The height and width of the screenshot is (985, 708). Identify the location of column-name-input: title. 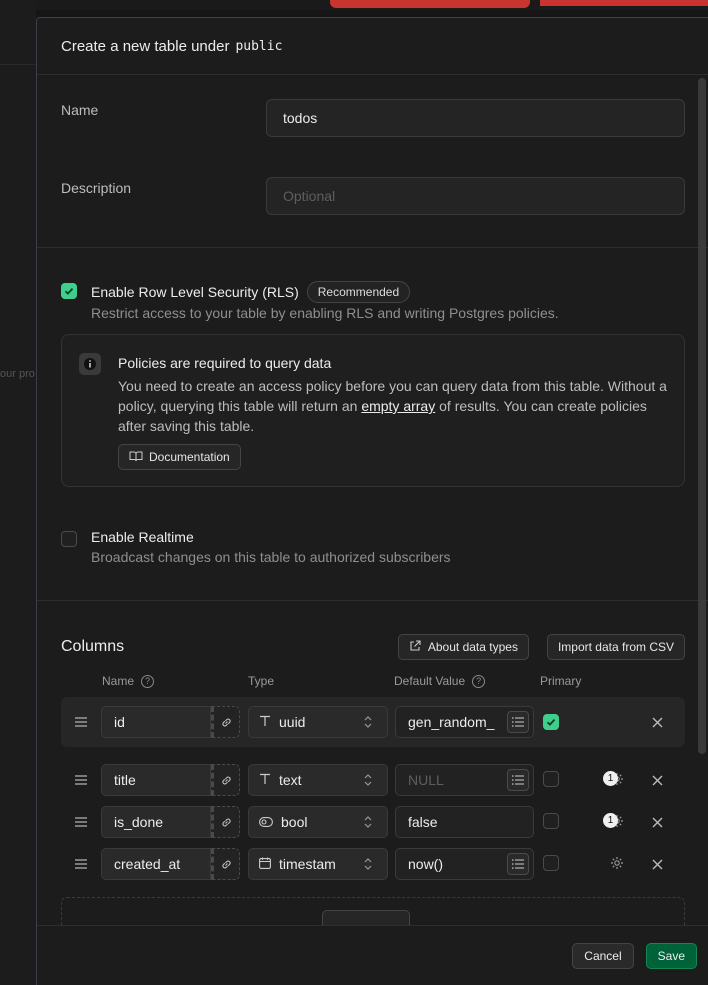
(156, 780).